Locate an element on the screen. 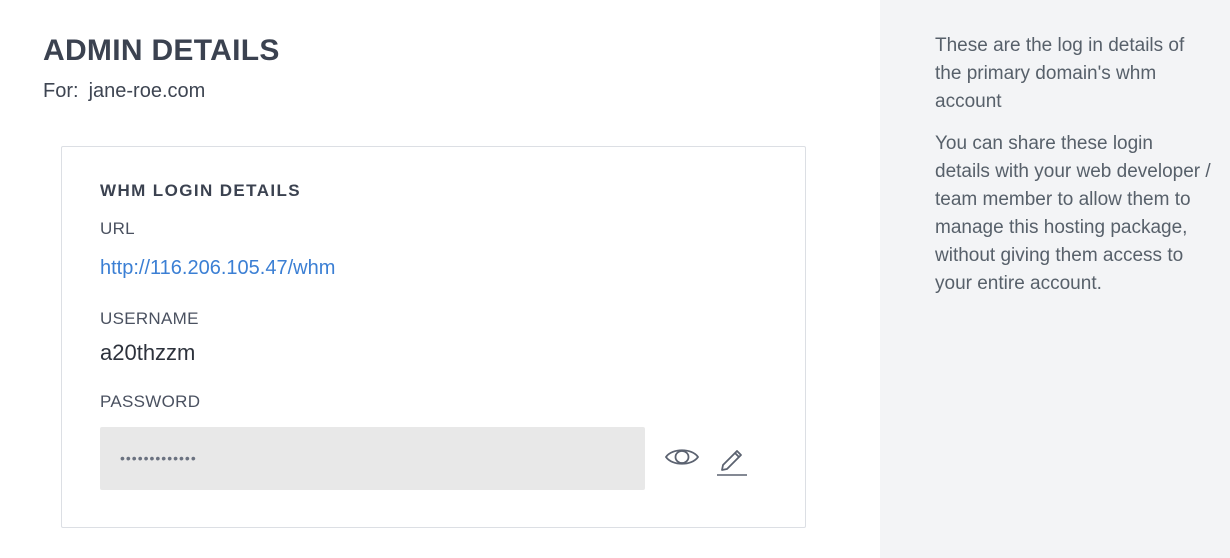 This screenshot has height=558, width=1230. password-label: PASSWORD is located at coordinates (150, 401).